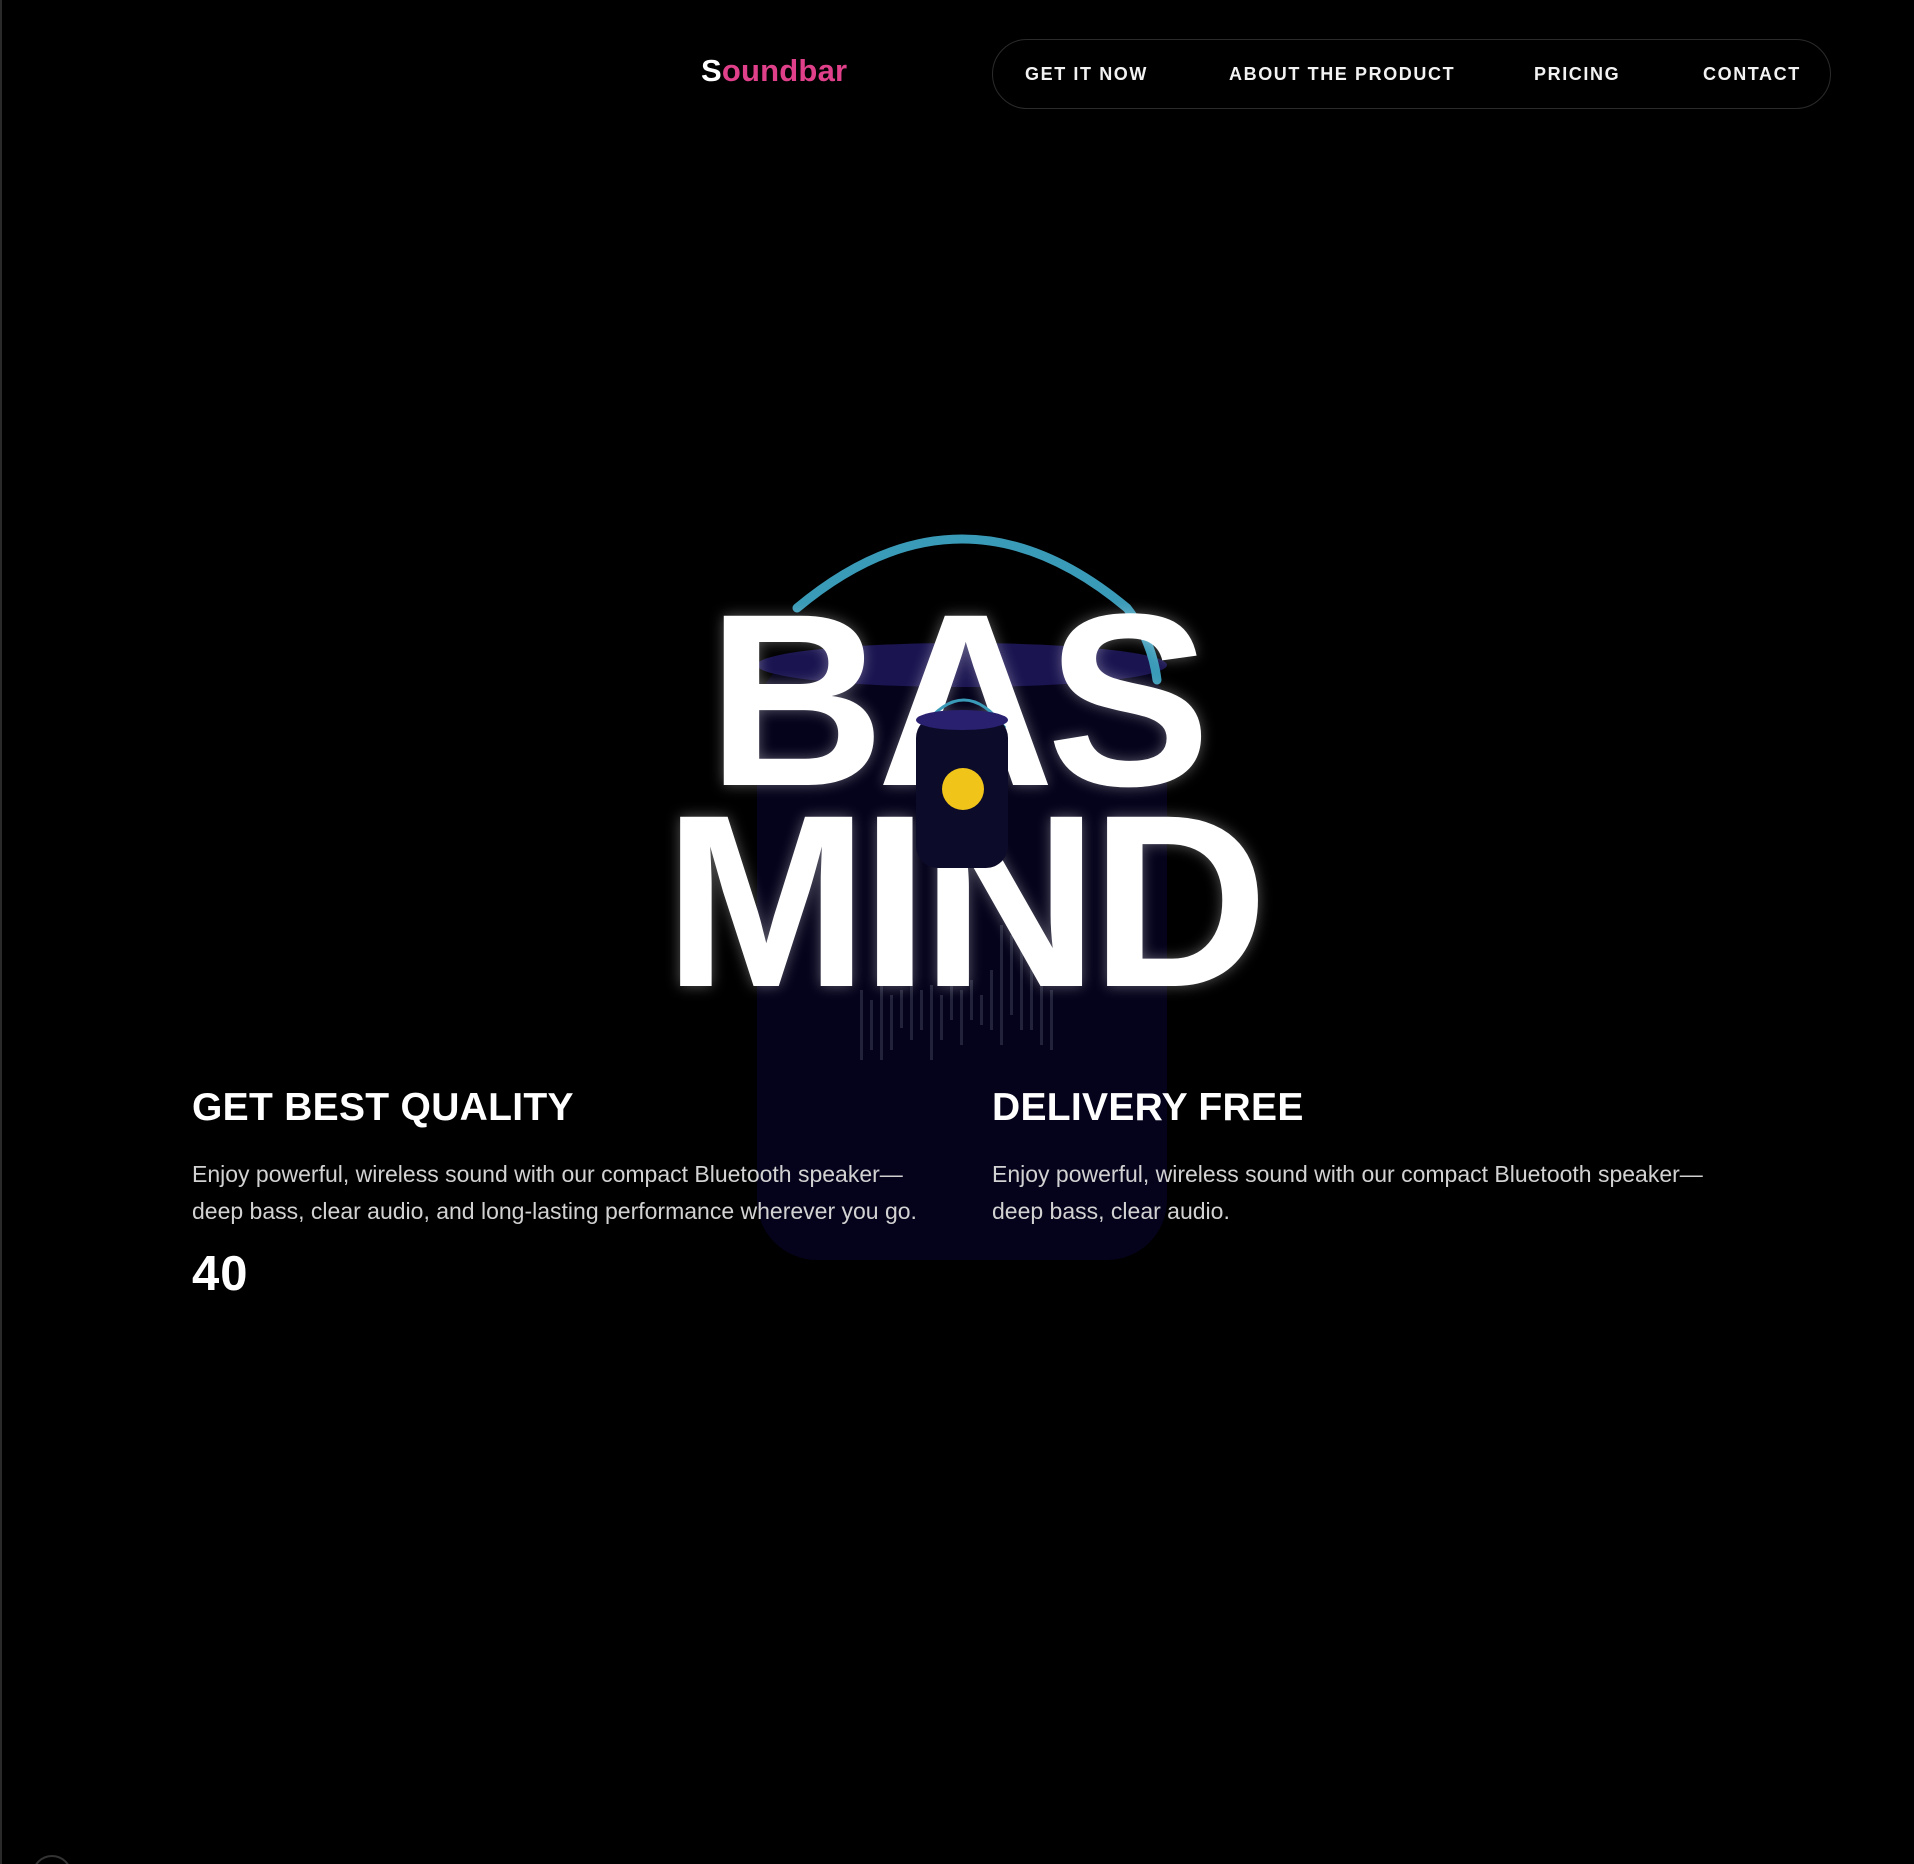 This screenshot has width=1914, height=1864. I want to click on logo-rest: oundbar, so click(784, 70).